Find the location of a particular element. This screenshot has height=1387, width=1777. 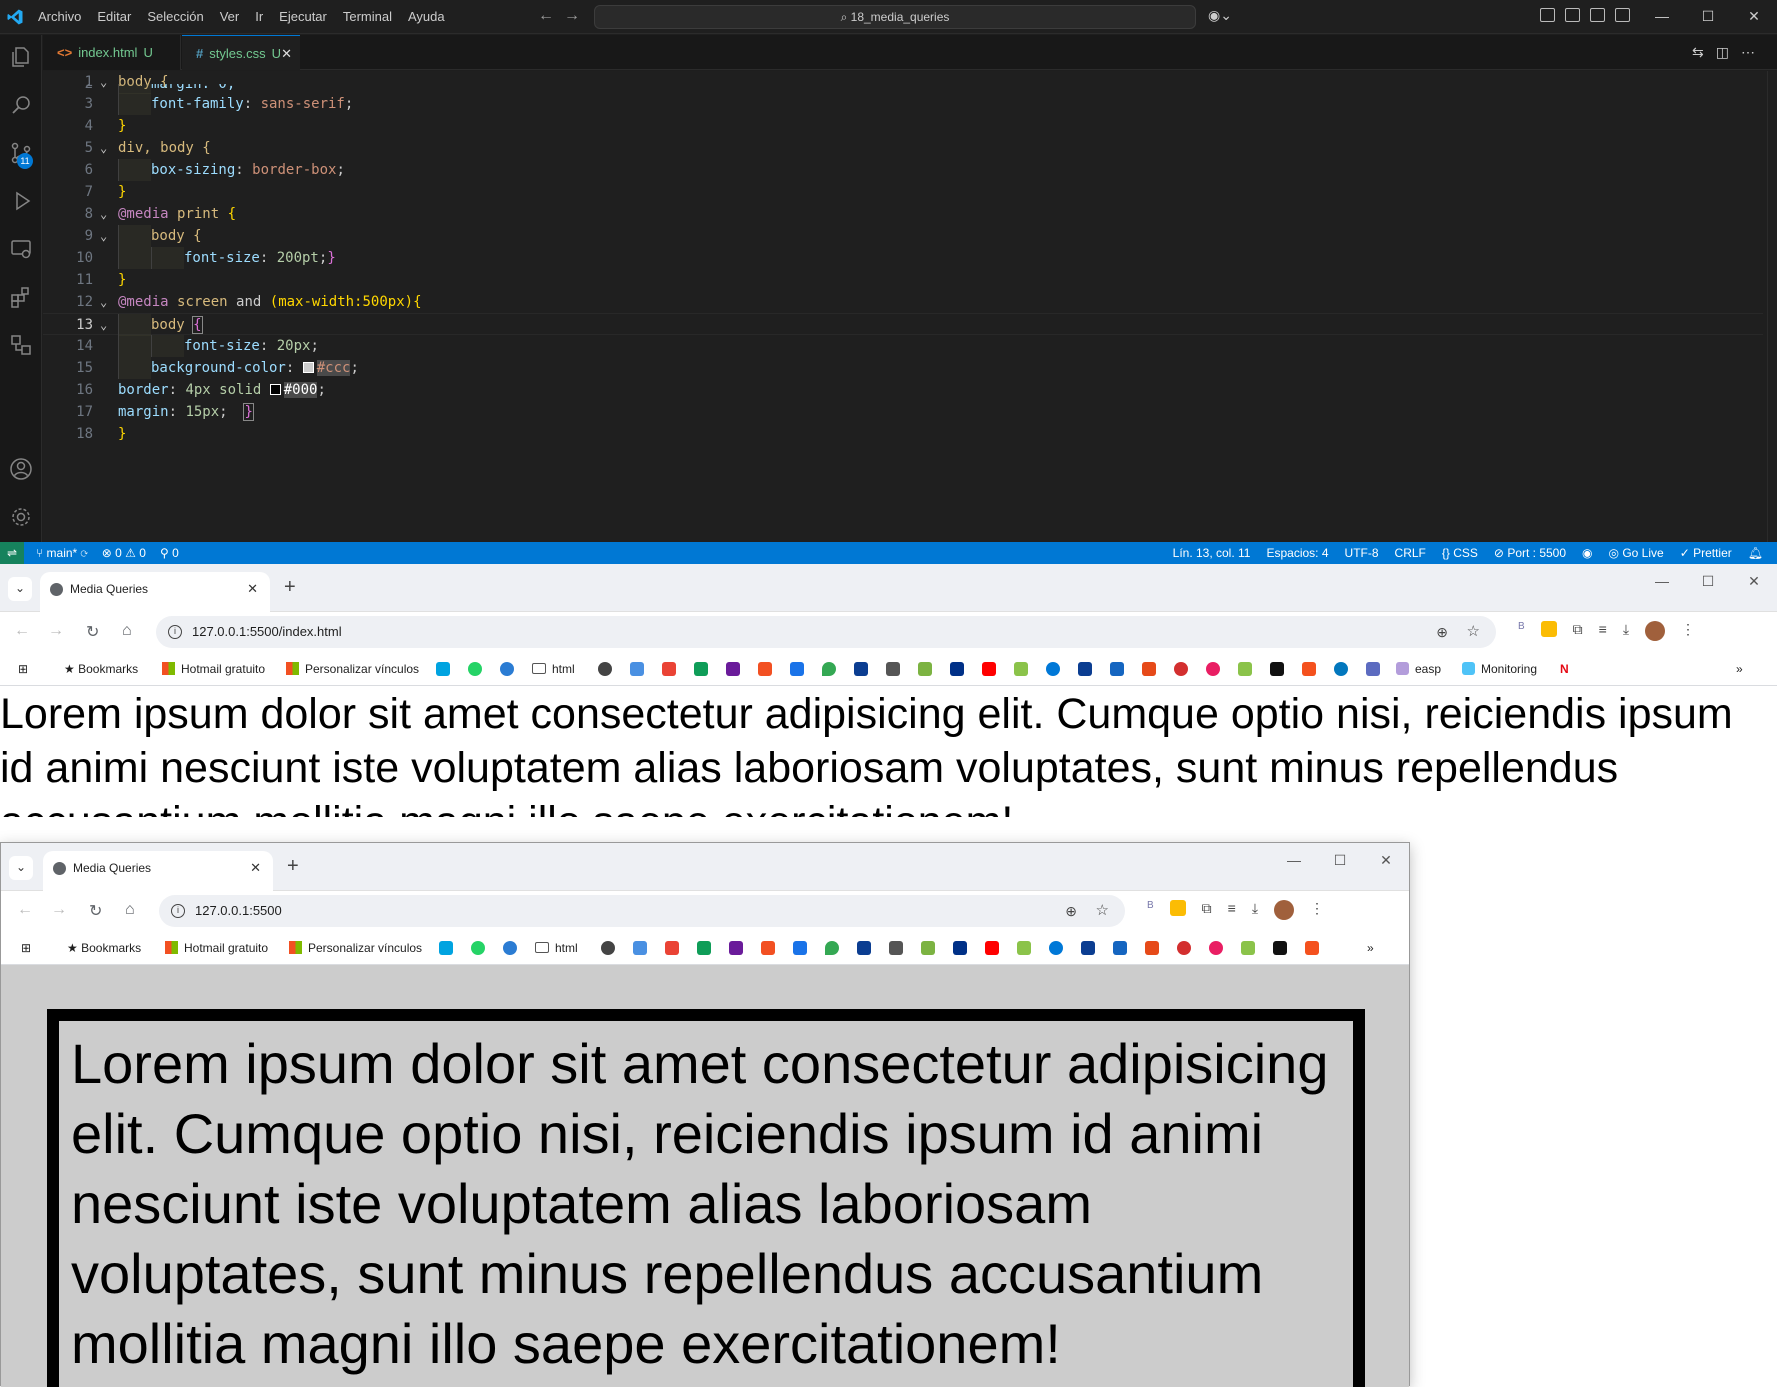

download-icon: ⤓ is located at coordinates (1255, 910).